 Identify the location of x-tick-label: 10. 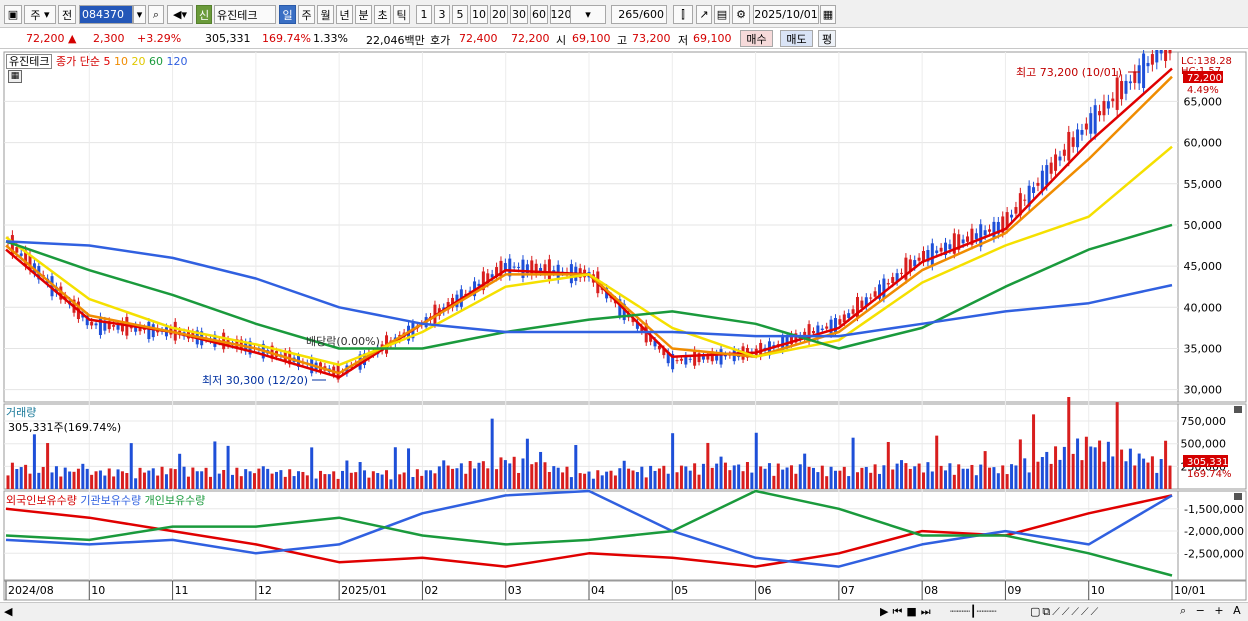
(98, 590).